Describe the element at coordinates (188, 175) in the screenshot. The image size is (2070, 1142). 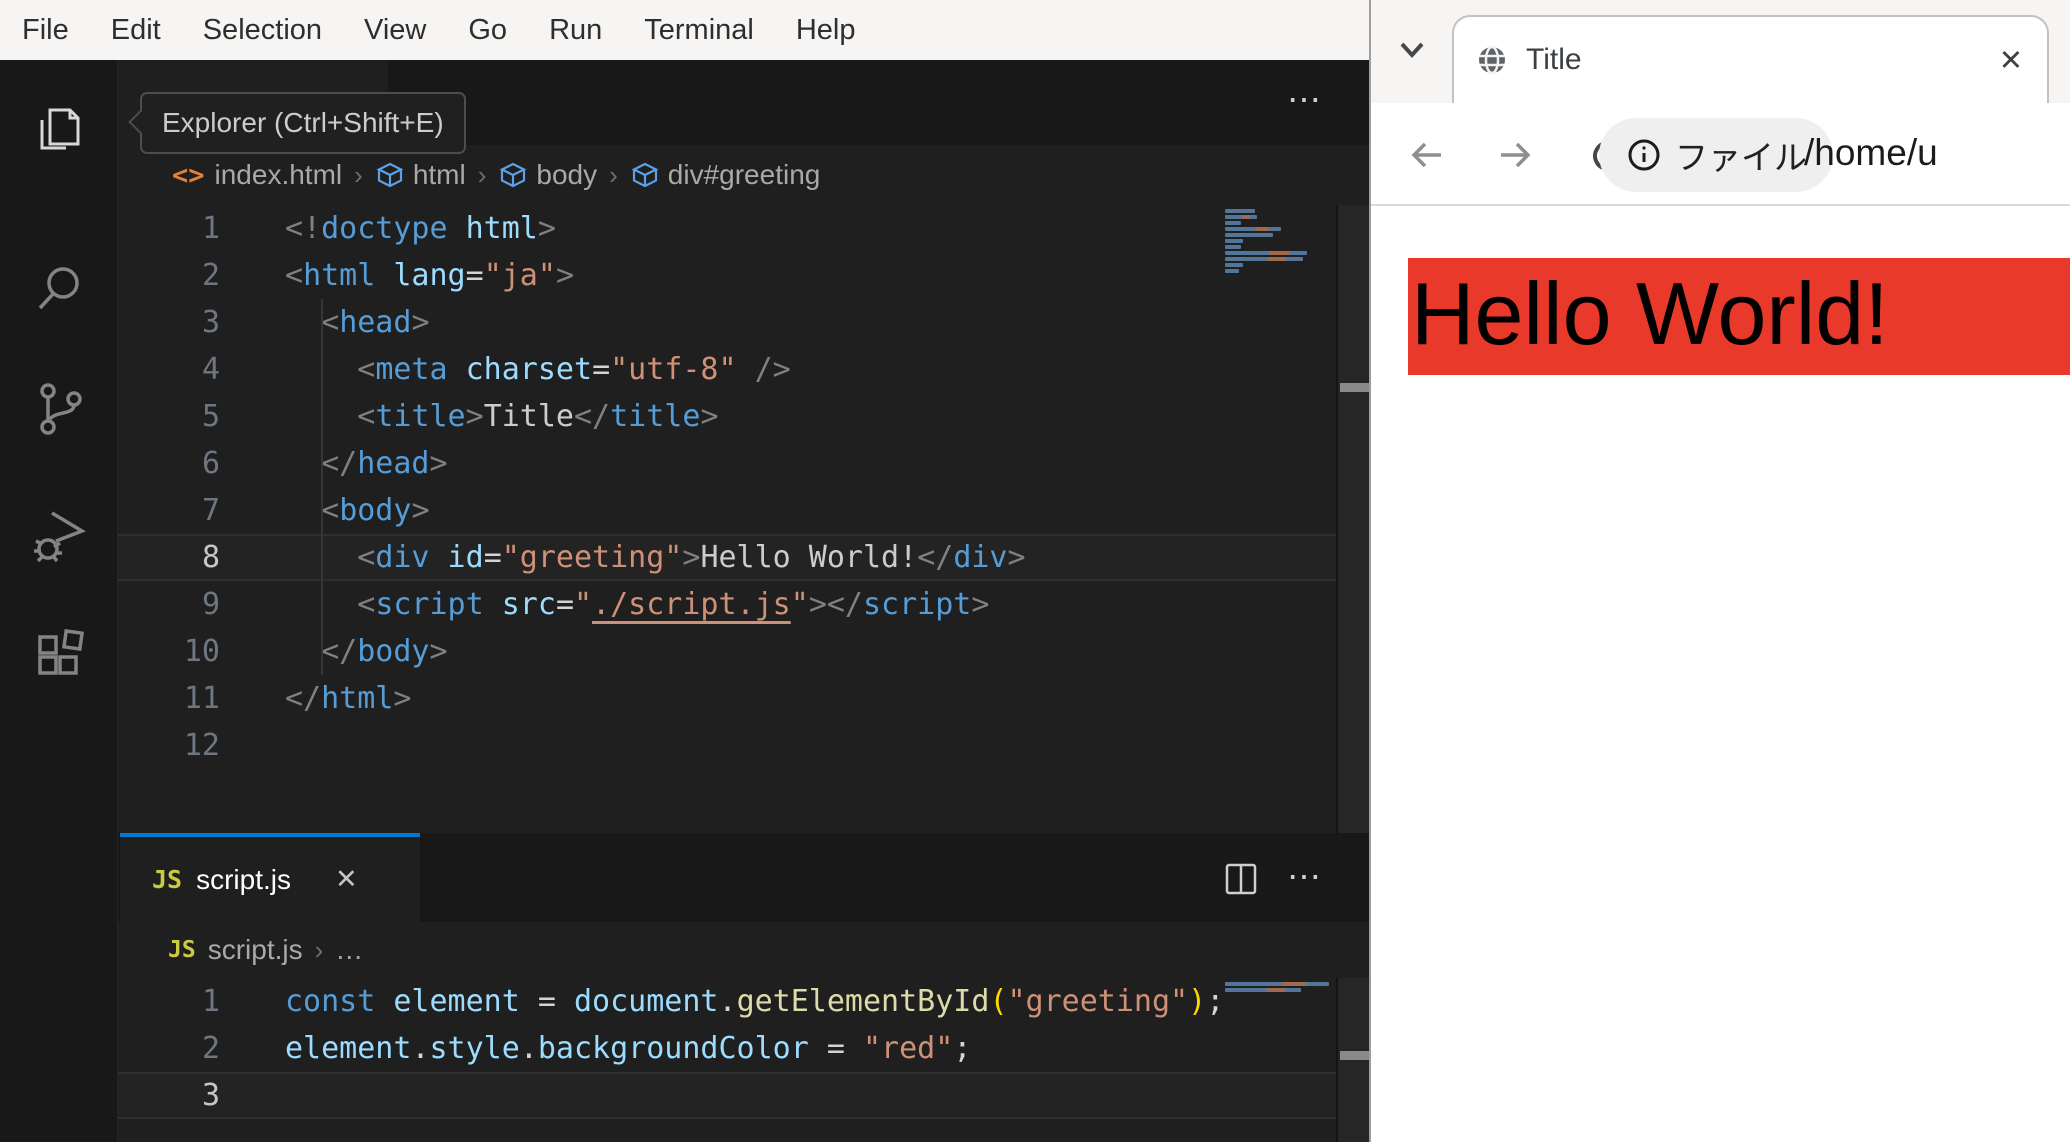
I see `html-file-icon: <>` at that location.